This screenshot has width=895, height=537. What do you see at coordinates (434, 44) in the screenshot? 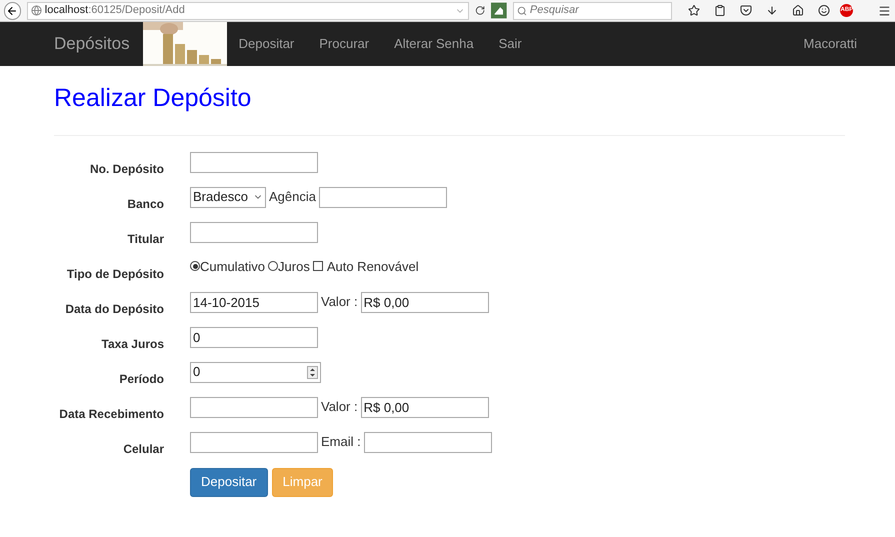
I see `nav-link: Alterar Senha` at bounding box center [434, 44].